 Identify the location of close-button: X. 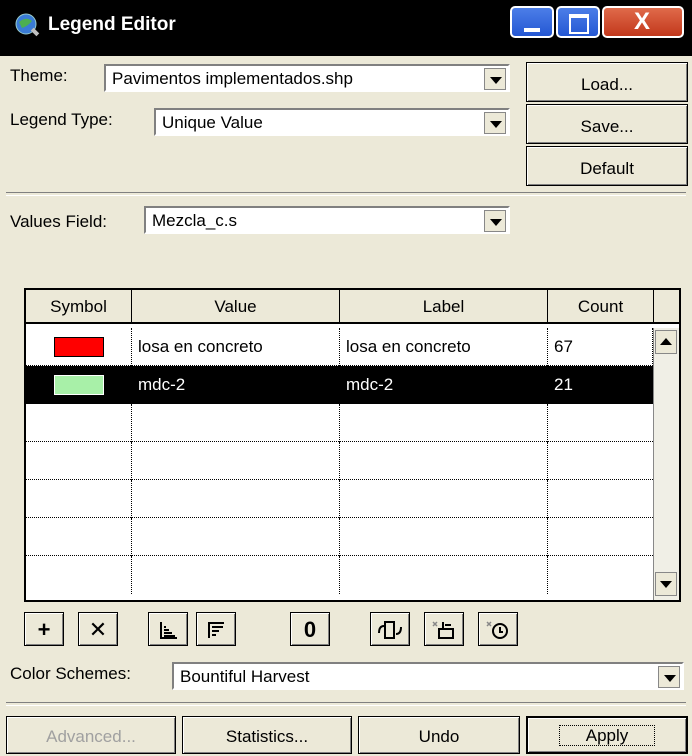
(643, 22).